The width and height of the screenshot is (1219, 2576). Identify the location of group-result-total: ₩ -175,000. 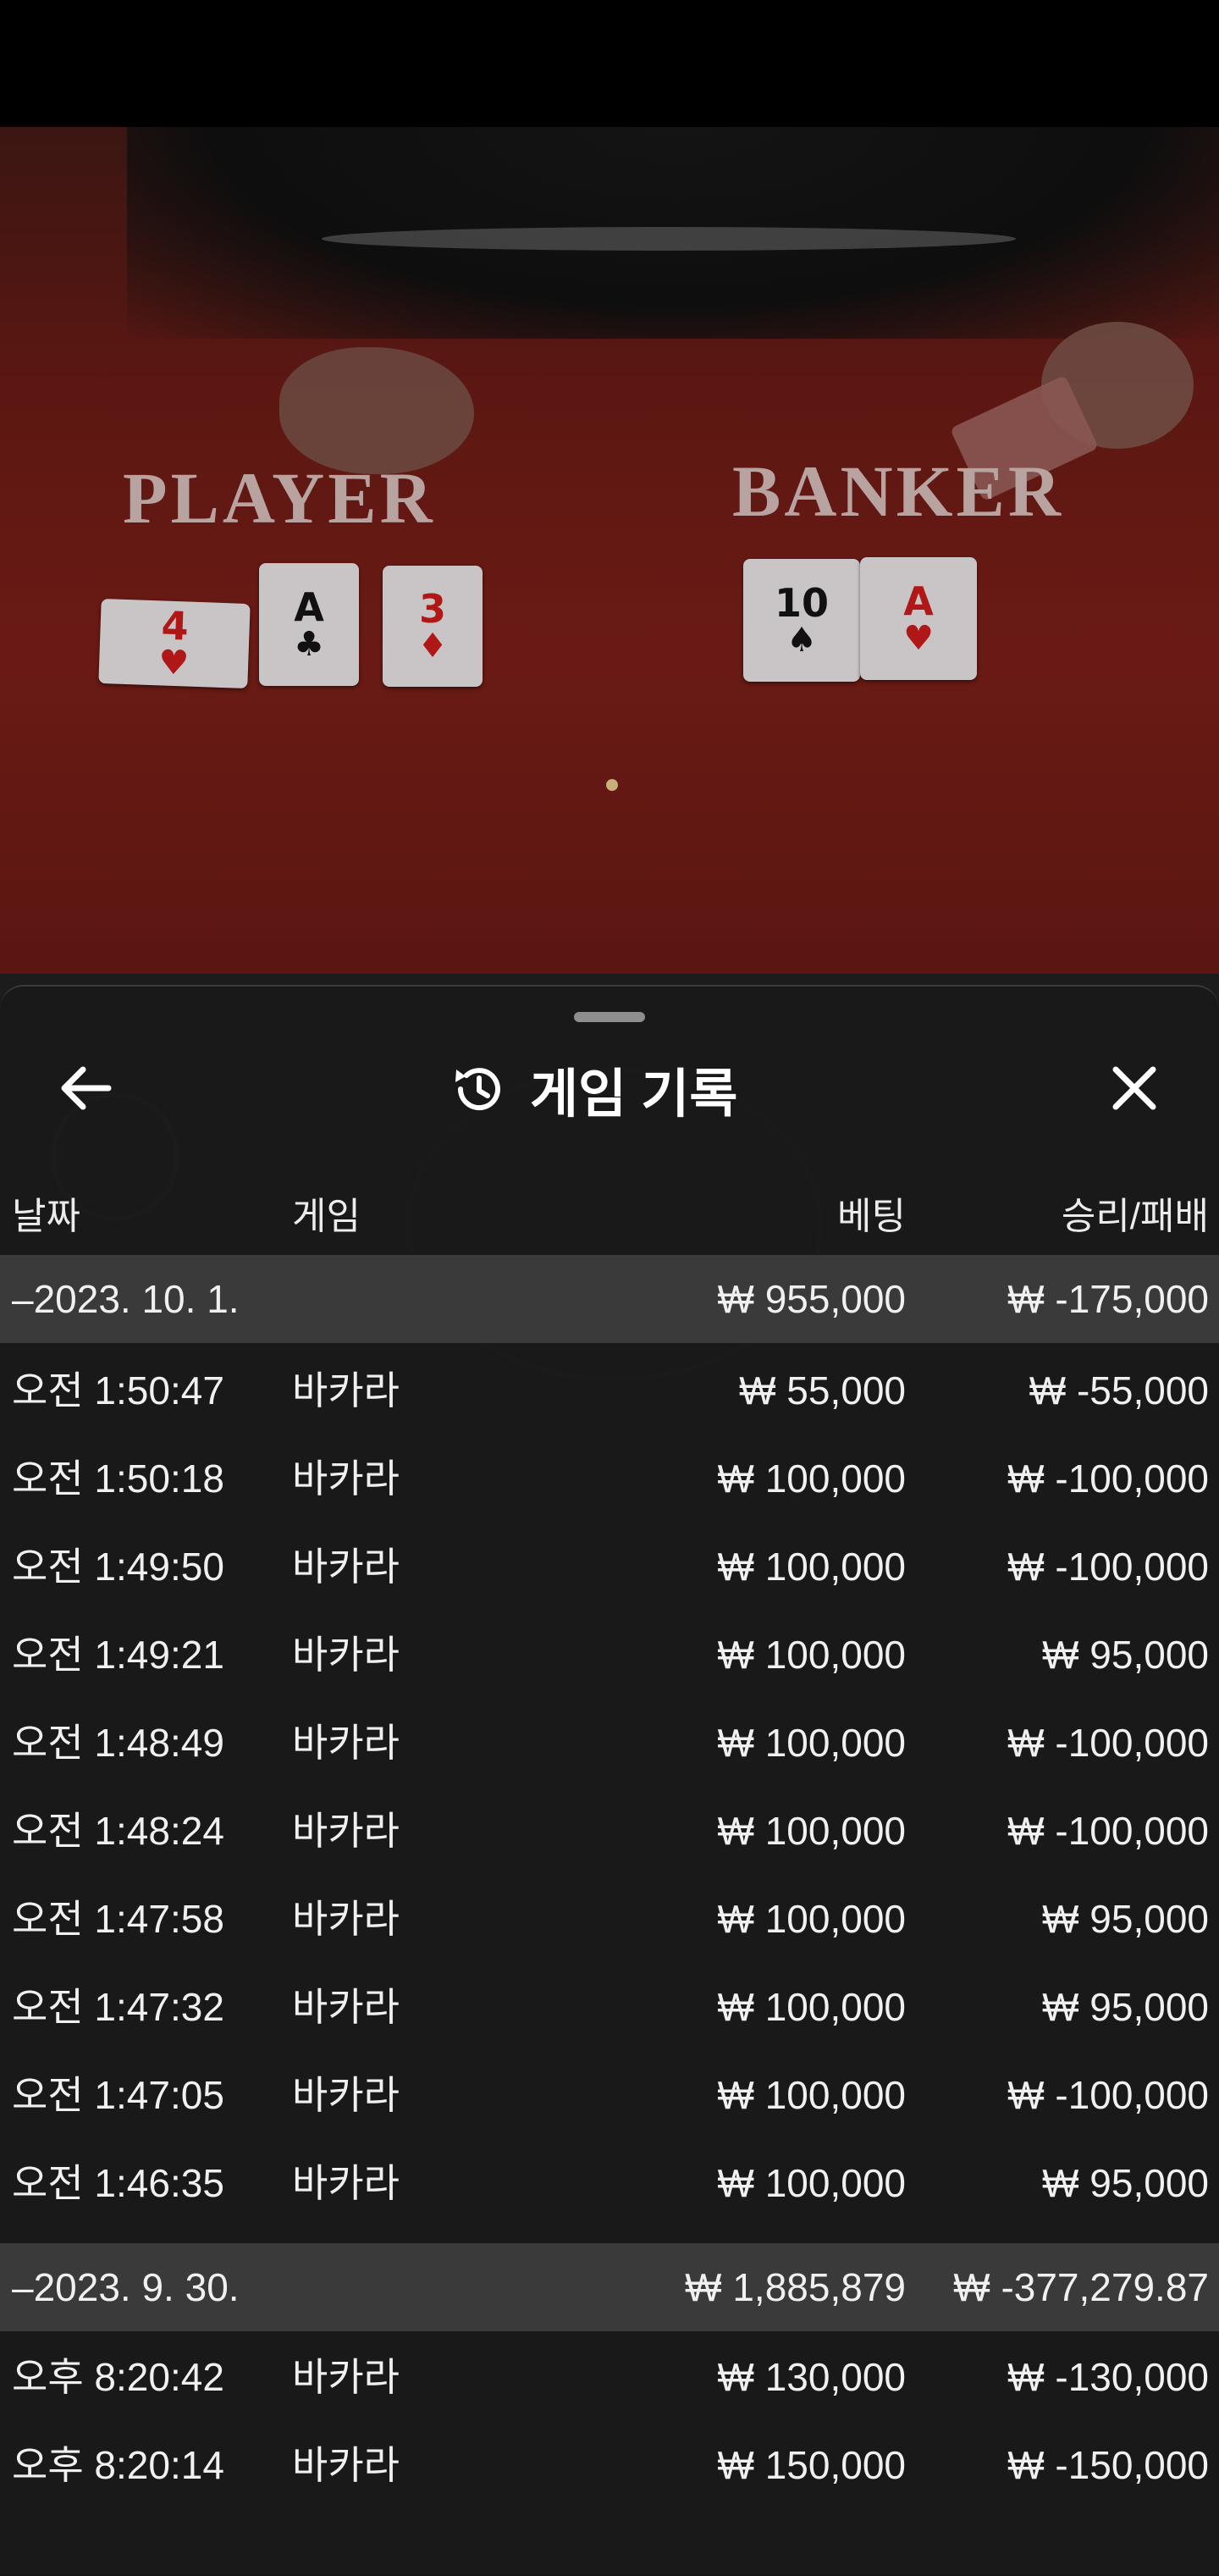
(1108, 1299).